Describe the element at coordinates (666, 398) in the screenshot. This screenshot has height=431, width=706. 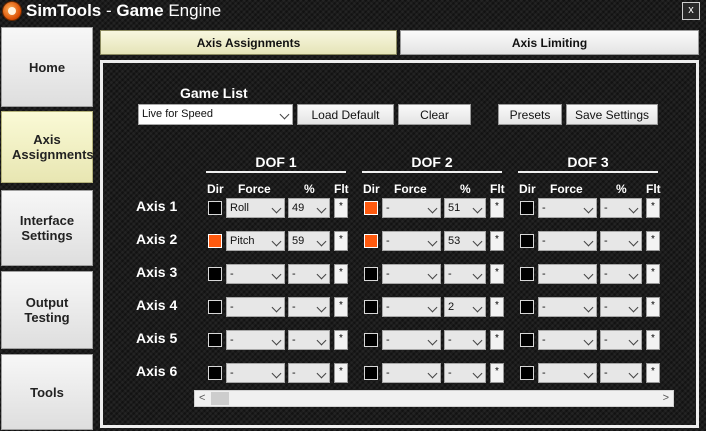
I see `scroll-right-icon: >` at that location.